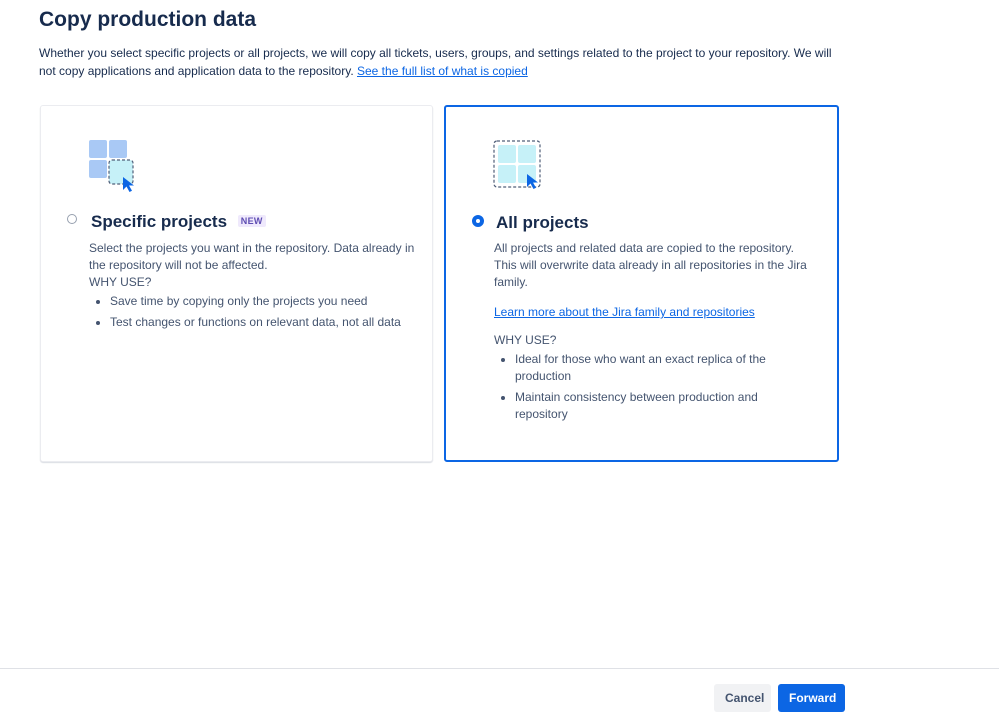  Describe the element at coordinates (525, 340) in the screenshot. I see `all-why-label: WHY USE?` at that location.